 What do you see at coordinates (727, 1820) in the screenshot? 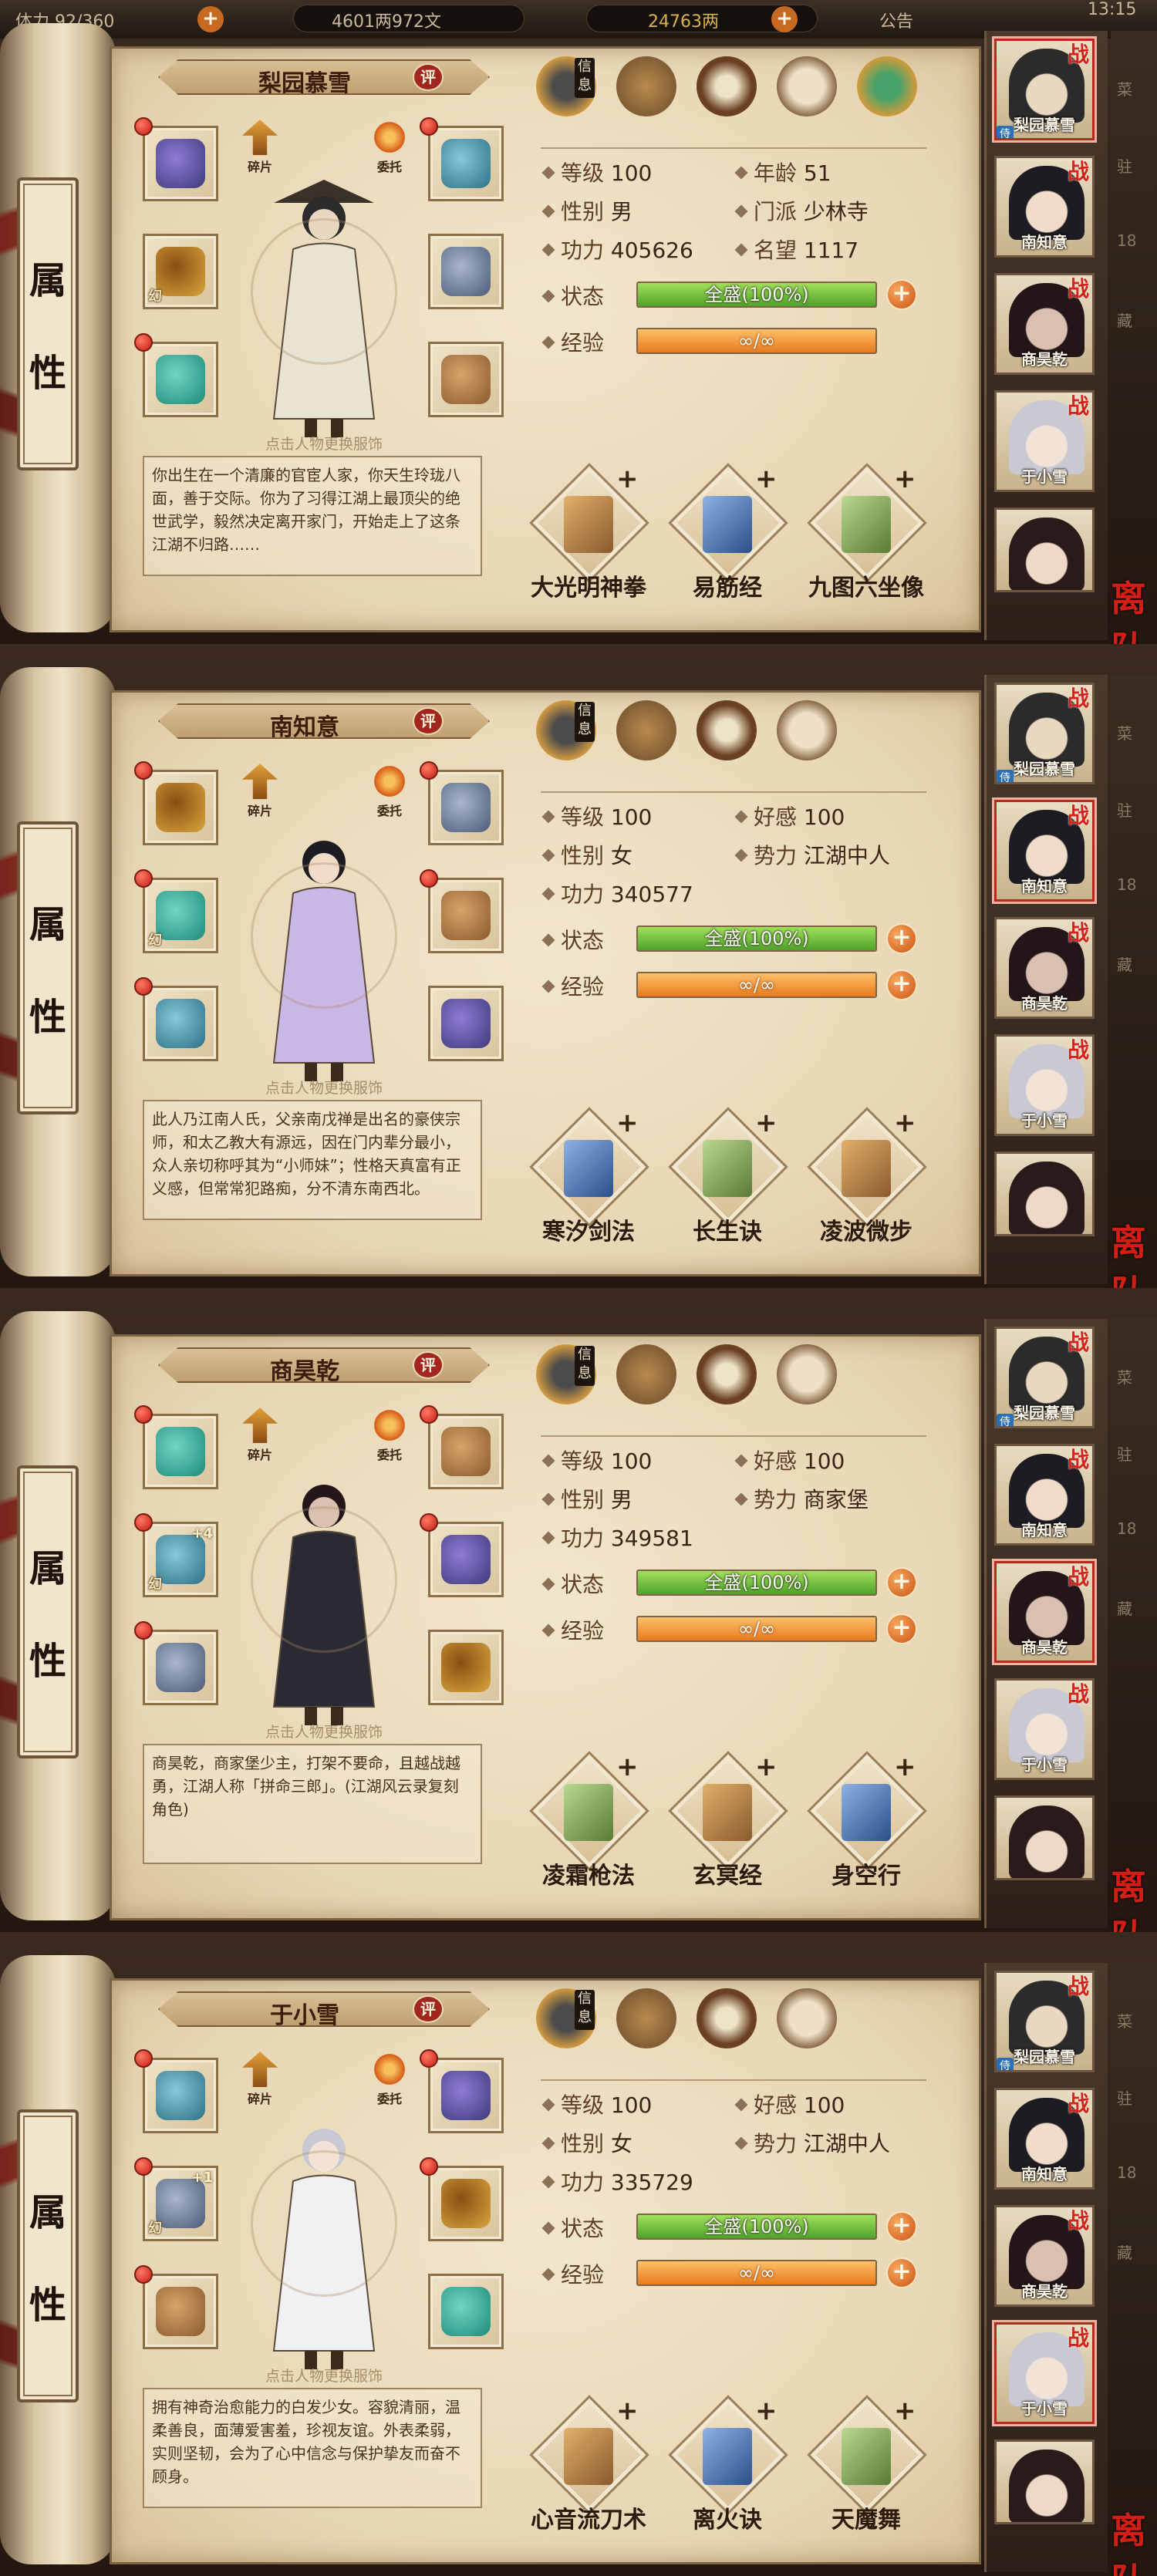
I see `skill-slot: + 玄冥经` at bounding box center [727, 1820].